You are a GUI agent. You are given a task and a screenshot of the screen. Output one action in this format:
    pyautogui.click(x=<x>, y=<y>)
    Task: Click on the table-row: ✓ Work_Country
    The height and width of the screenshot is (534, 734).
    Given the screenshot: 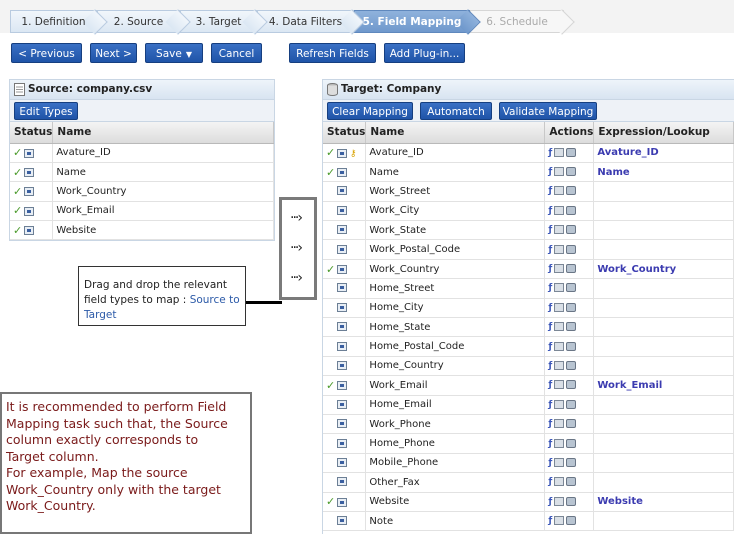 What is the action you would take?
    pyautogui.click(x=142, y=191)
    